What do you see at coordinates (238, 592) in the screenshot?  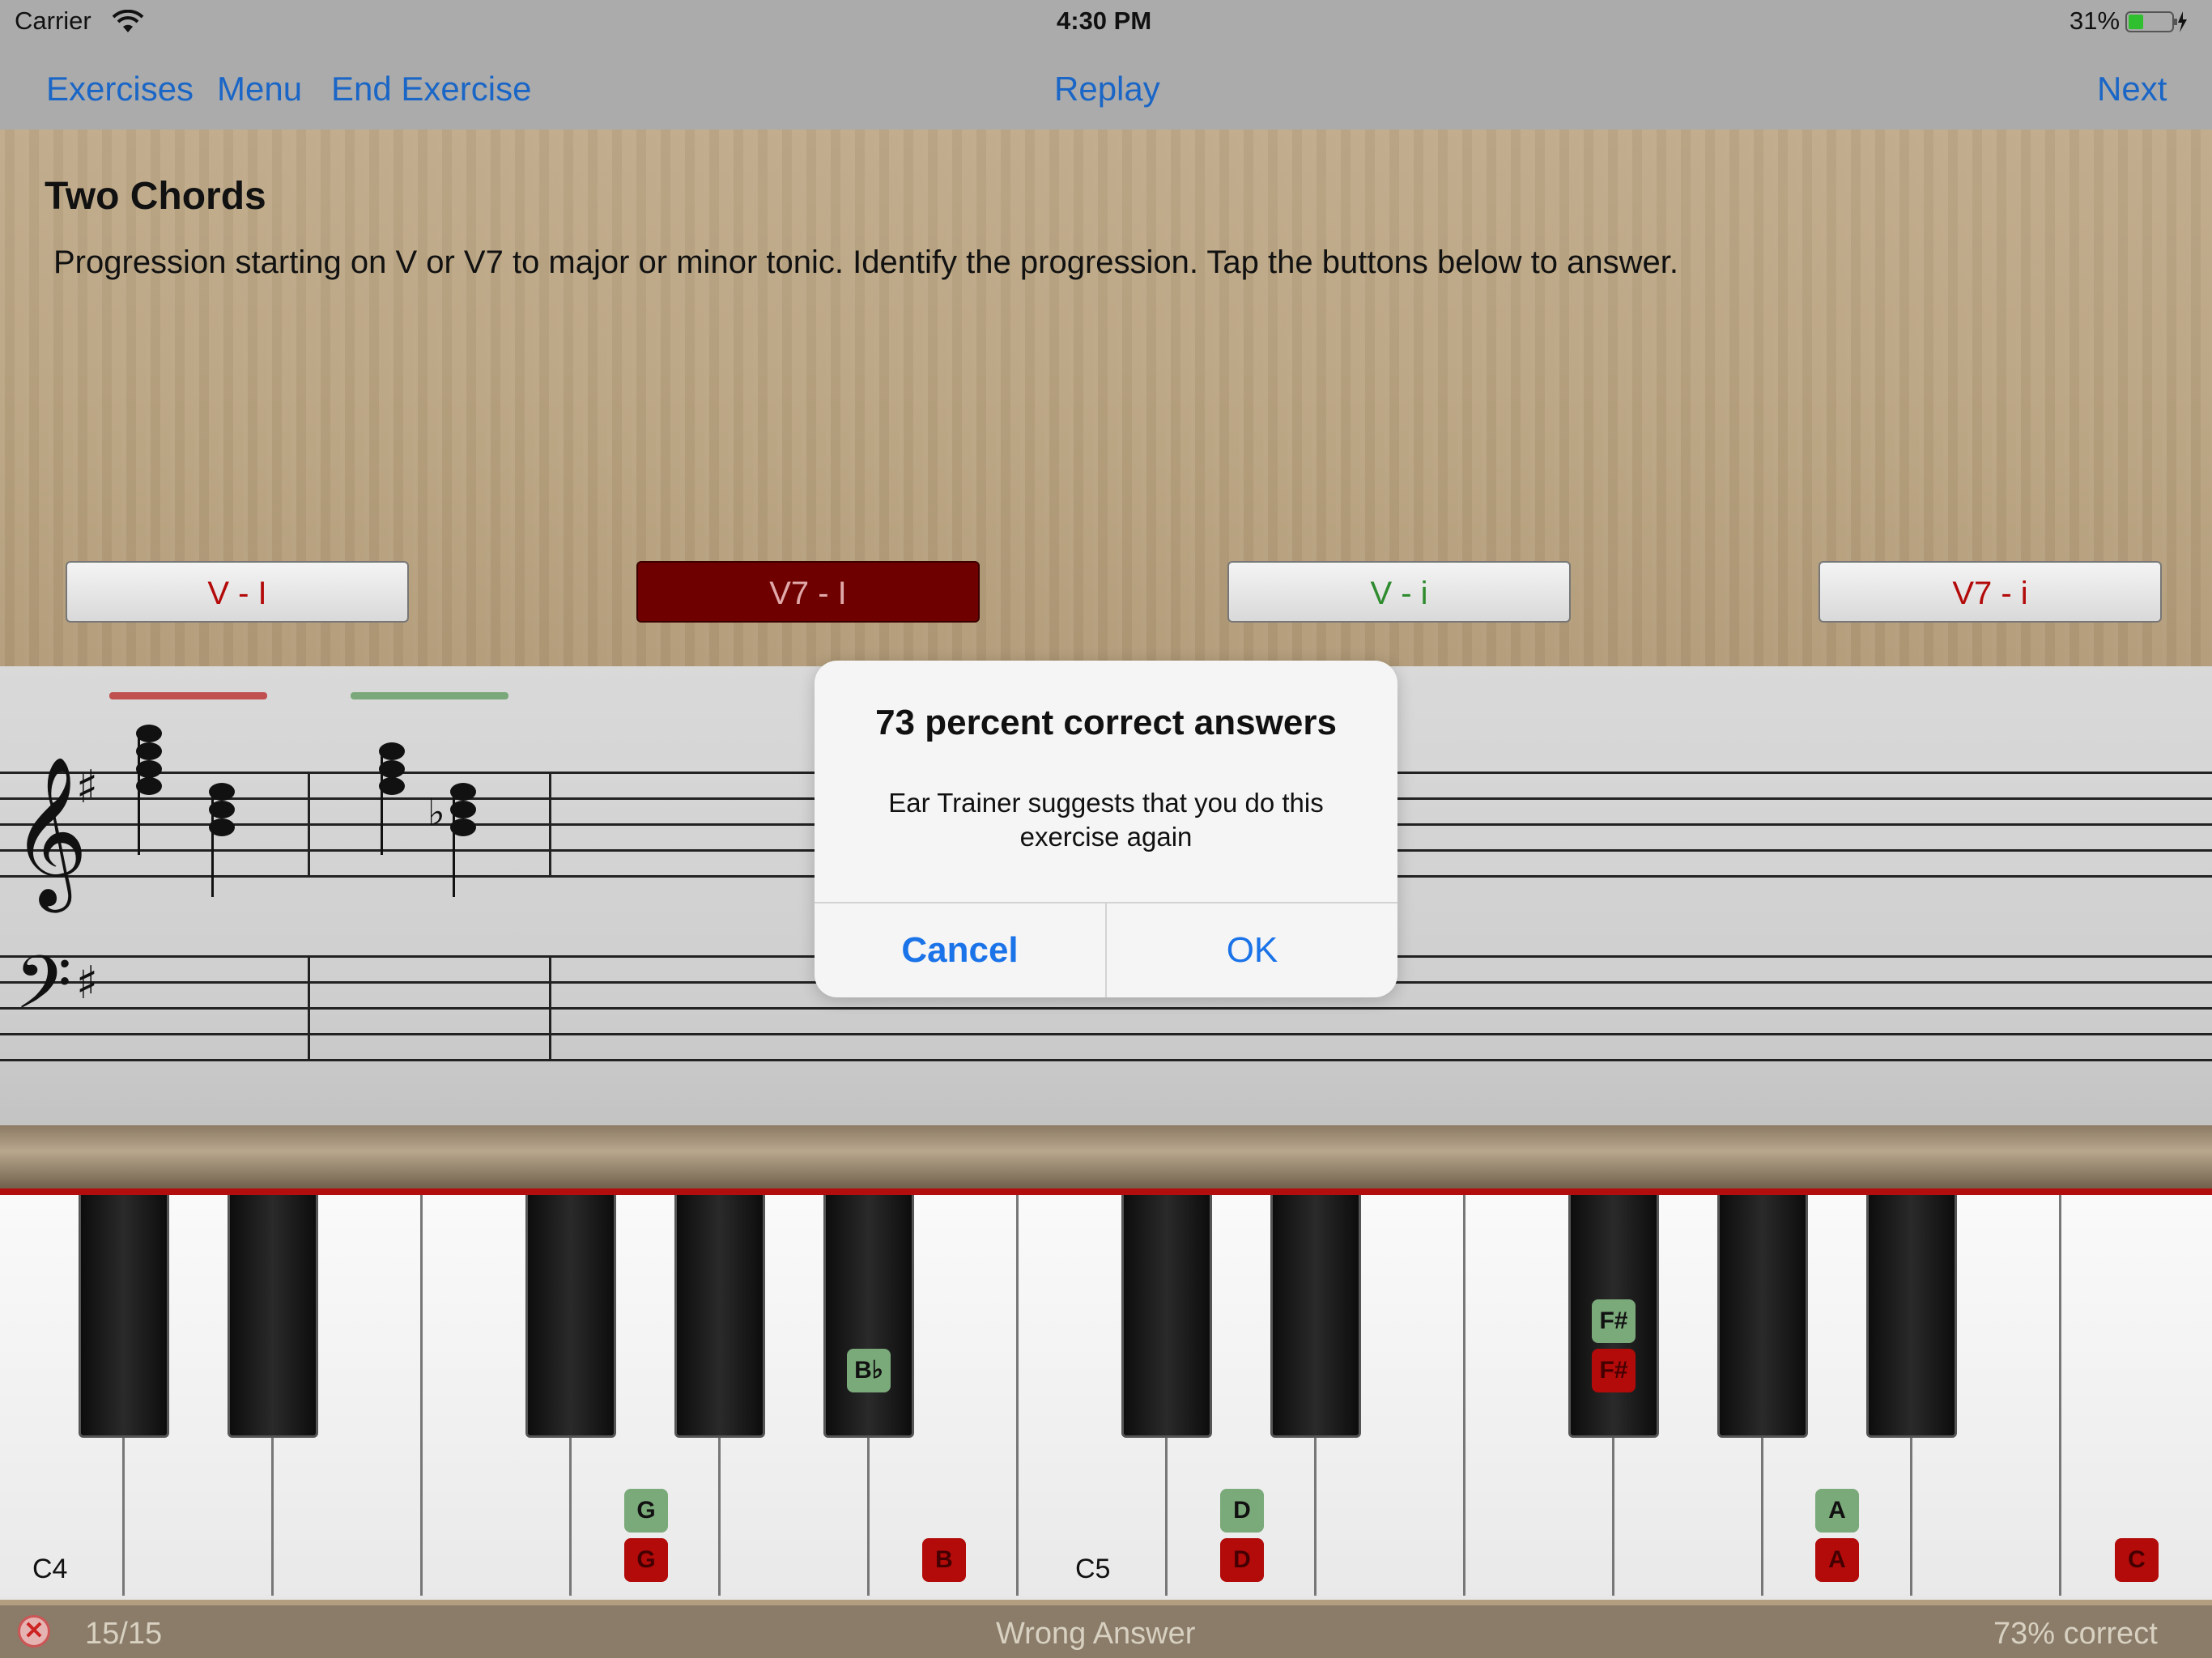 I see `answer-button-v-i: V - I` at bounding box center [238, 592].